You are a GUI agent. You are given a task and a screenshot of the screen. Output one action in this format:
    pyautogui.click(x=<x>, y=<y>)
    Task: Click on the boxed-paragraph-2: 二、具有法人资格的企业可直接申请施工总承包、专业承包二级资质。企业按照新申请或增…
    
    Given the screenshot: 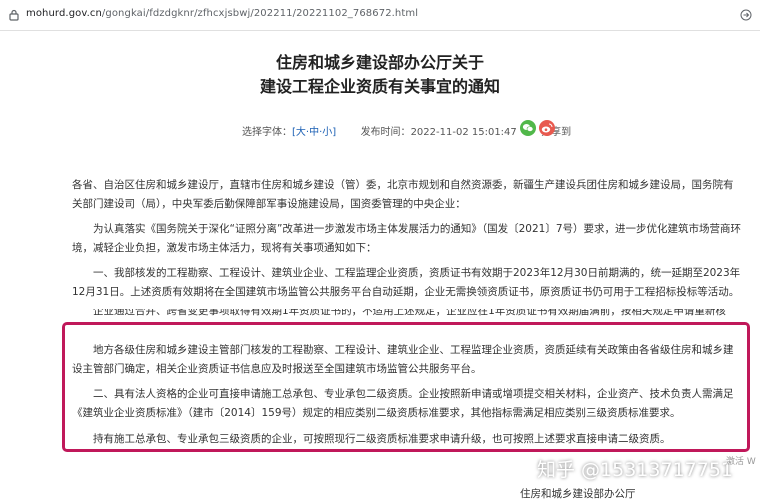 What is the action you would take?
    pyautogui.click(x=403, y=403)
    